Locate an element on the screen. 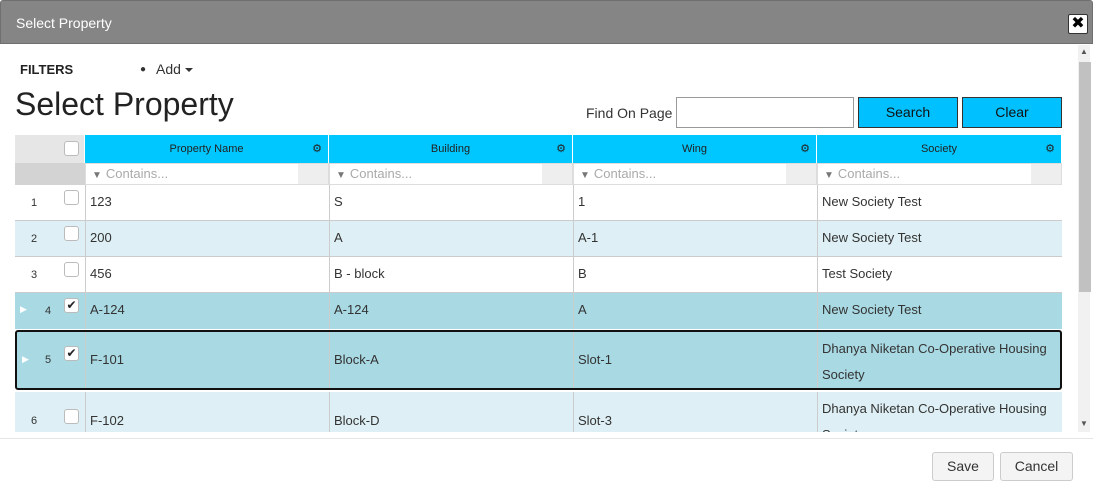 This screenshot has width=1093, height=495. column-header-label: Building is located at coordinates (450, 149).